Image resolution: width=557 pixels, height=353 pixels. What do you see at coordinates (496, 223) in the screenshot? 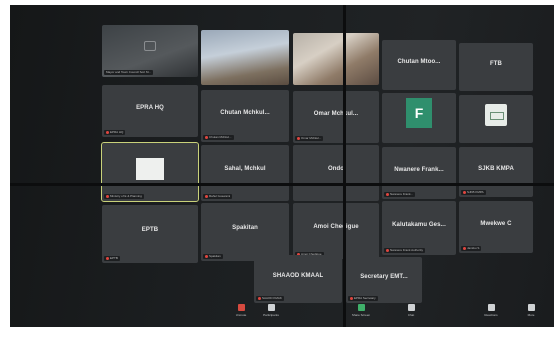
I see `participant-name: Mwekwe C` at bounding box center [496, 223].